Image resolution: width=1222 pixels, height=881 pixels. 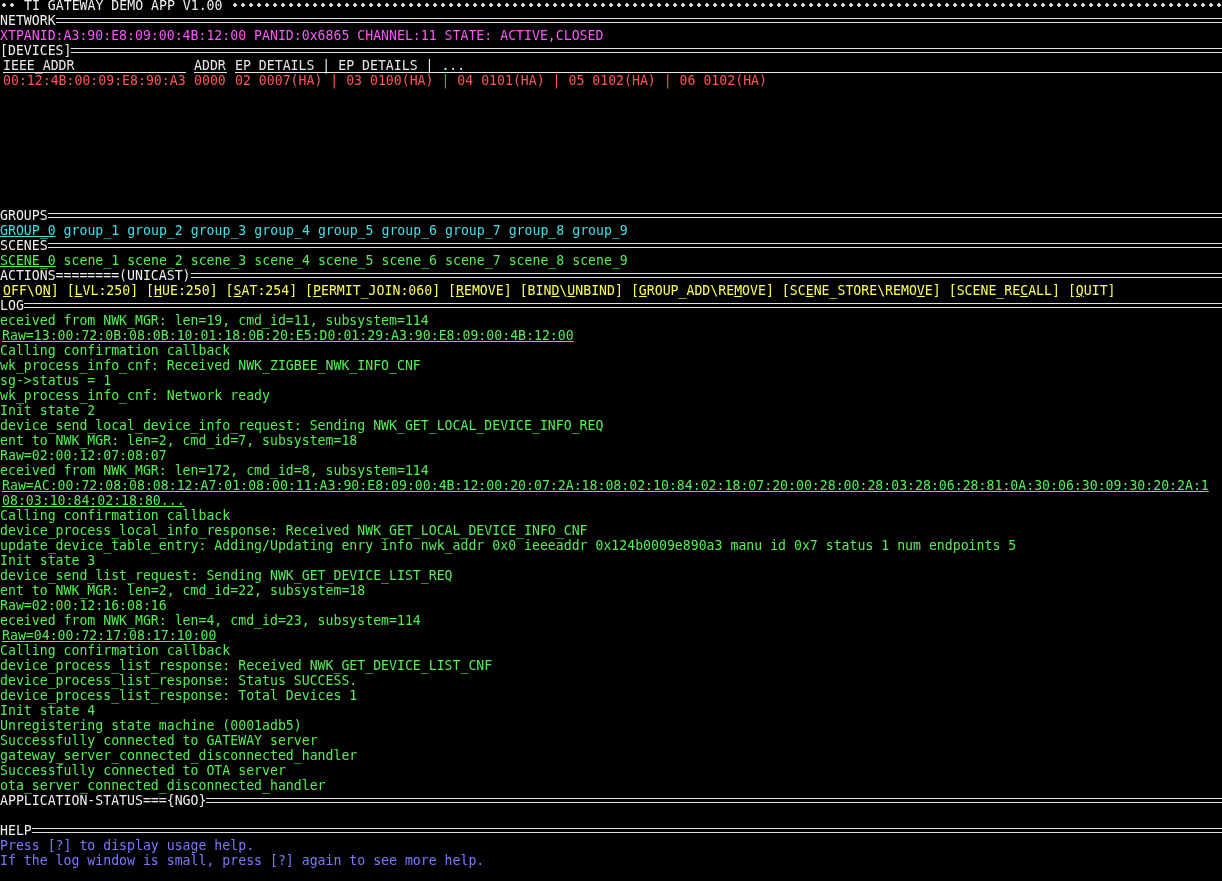 I want to click on group-item: group_5, so click(x=345, y=230).